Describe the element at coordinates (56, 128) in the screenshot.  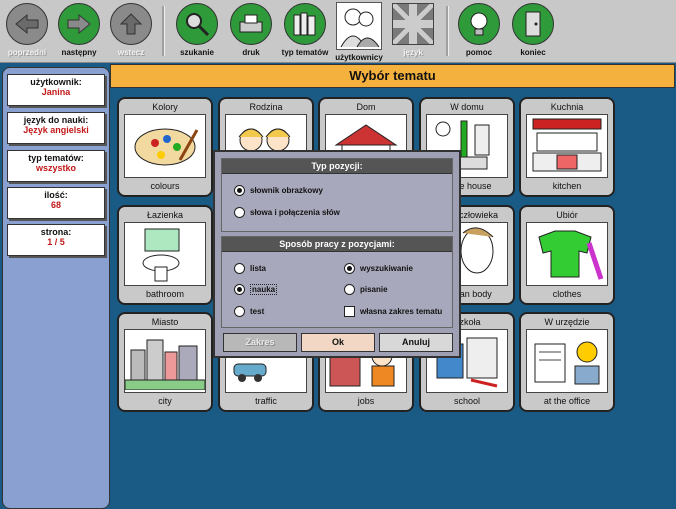
I see `language-info: język do nauki: Język angielski` at that location.